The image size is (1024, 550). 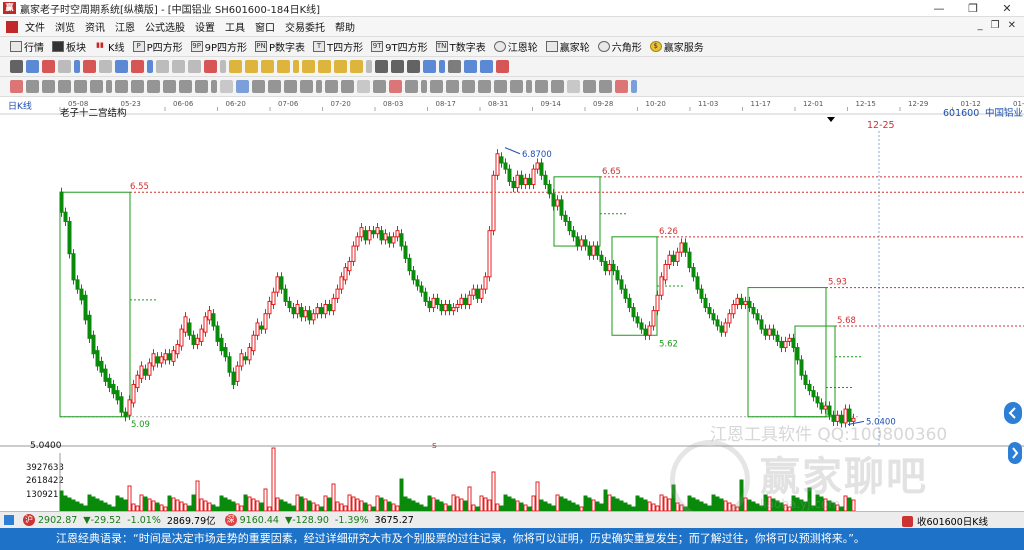 I want to click on status-menu-icon, so click(x=9, y=520).